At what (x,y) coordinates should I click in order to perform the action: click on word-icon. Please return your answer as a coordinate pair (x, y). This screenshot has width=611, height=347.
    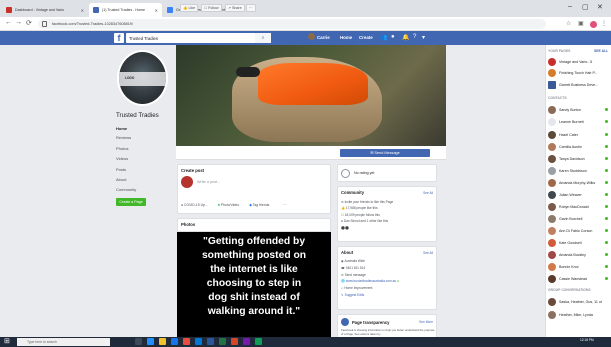
    Looking at the image, I should click on (210, 341).